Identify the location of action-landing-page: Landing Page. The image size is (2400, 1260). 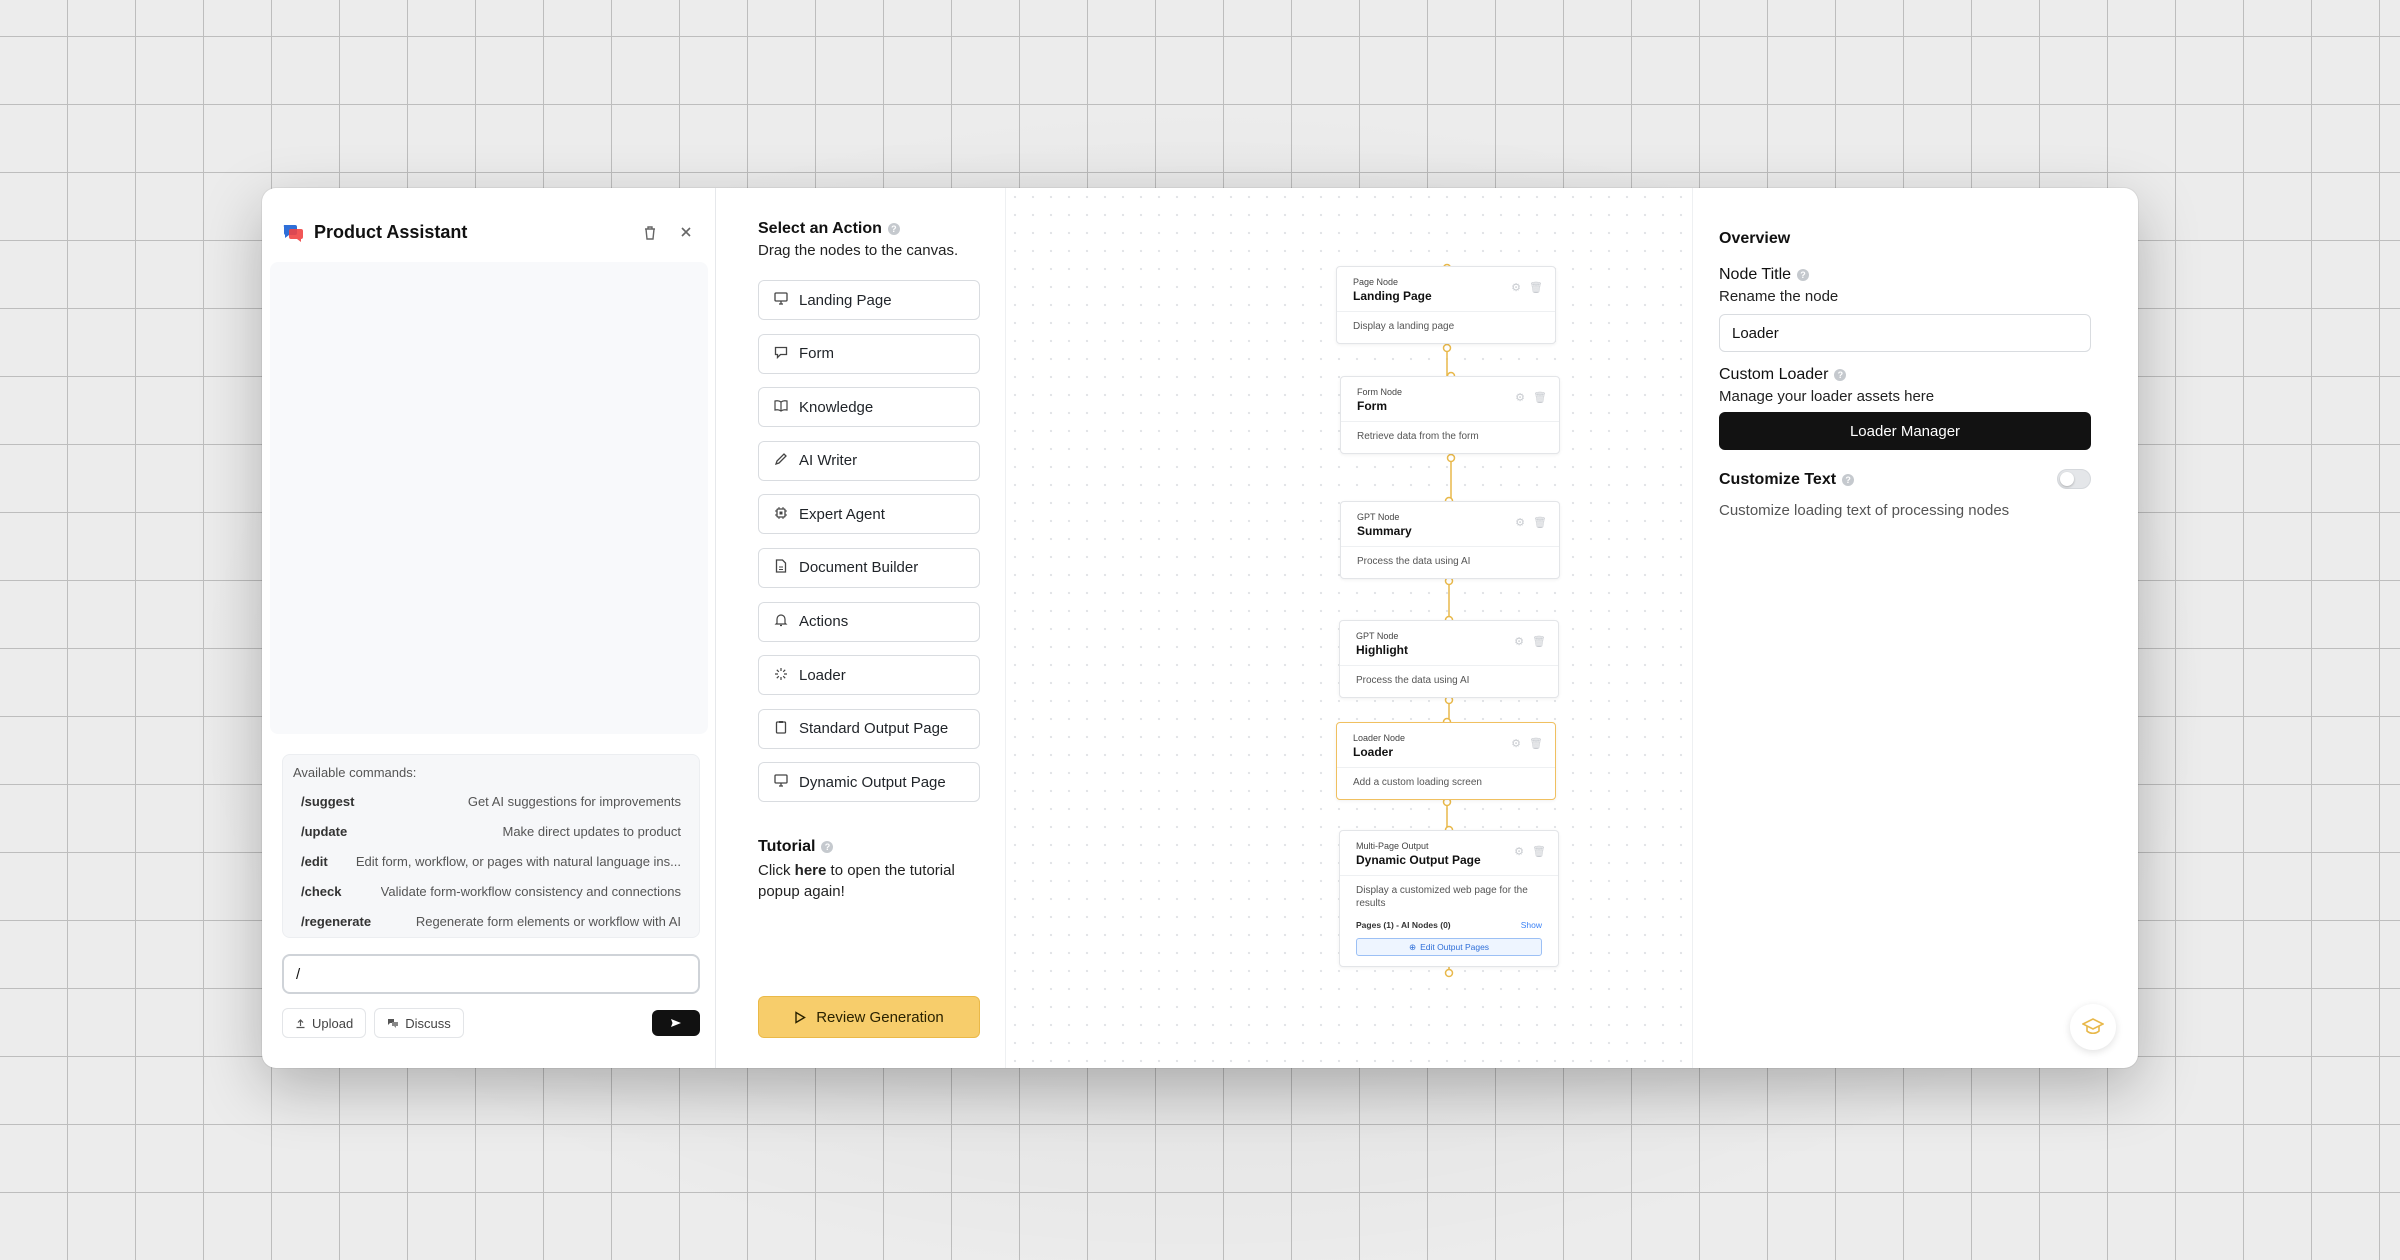
(869, 300).